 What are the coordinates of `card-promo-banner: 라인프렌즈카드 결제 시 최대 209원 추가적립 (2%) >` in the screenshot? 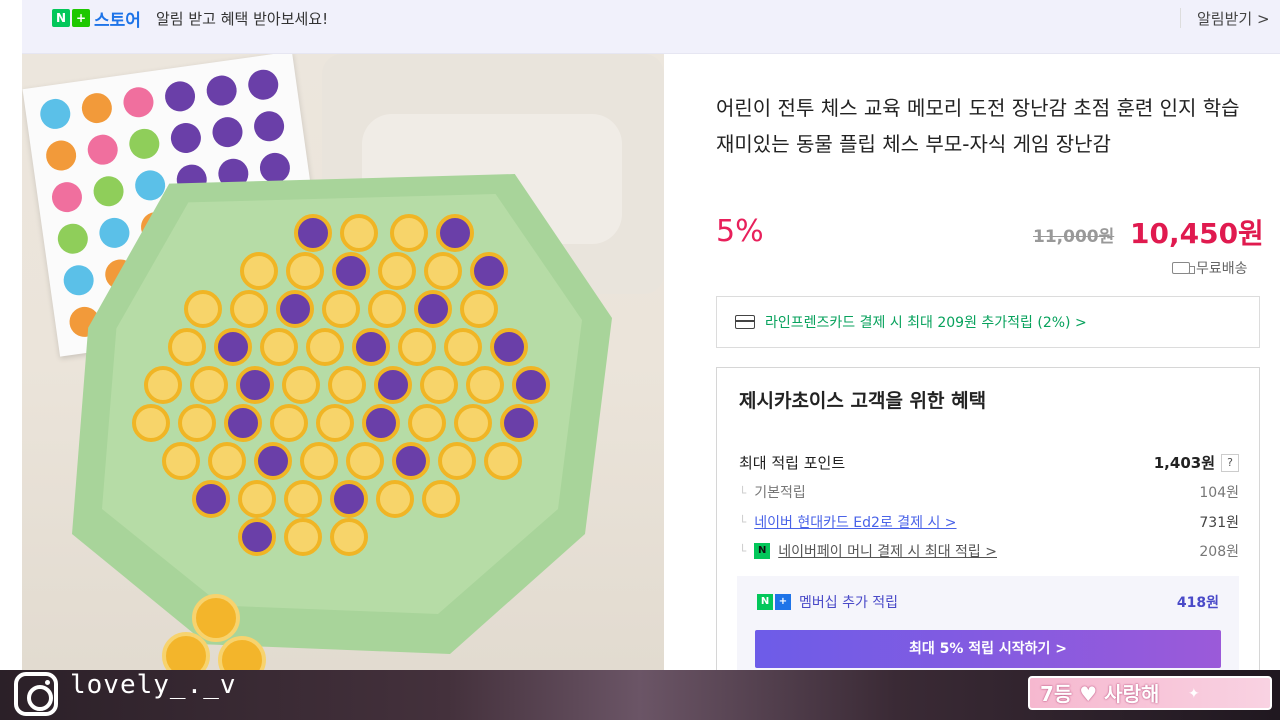 It's located at (988, 322).